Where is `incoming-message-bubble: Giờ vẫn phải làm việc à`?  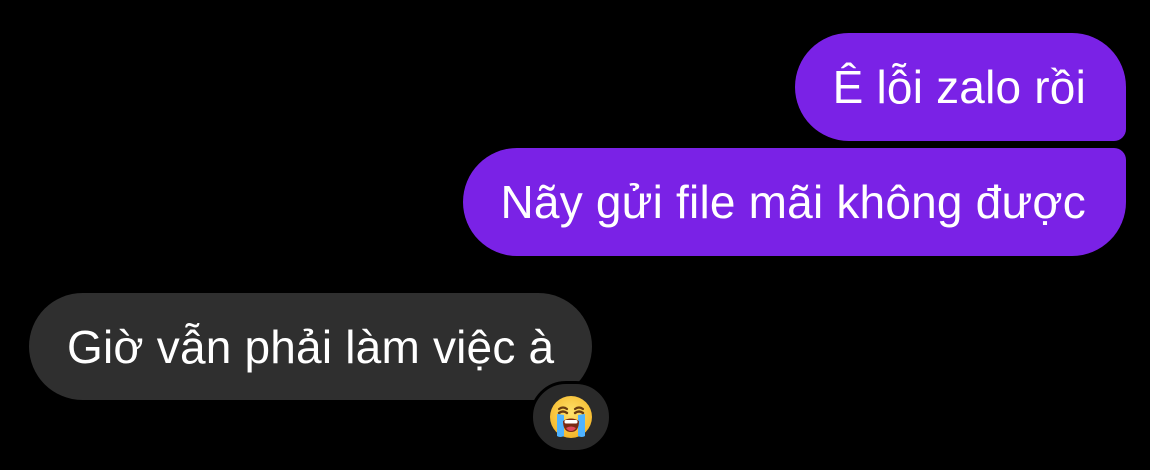
incoming-message-bubble: Giờ vẫn phải làm việc à is located at coordinates (311, 346).